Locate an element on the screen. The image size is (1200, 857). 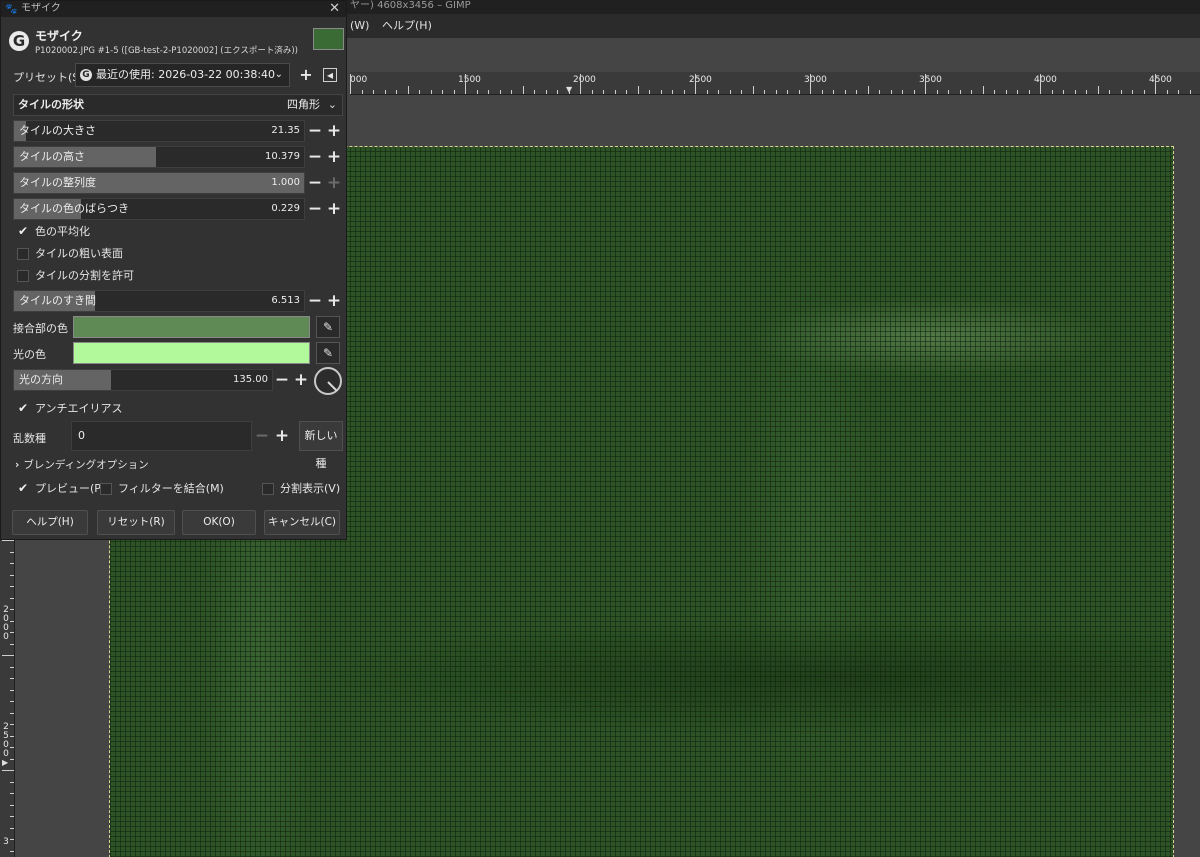
add-preset-icon: + is located at coordinates (306, 75).